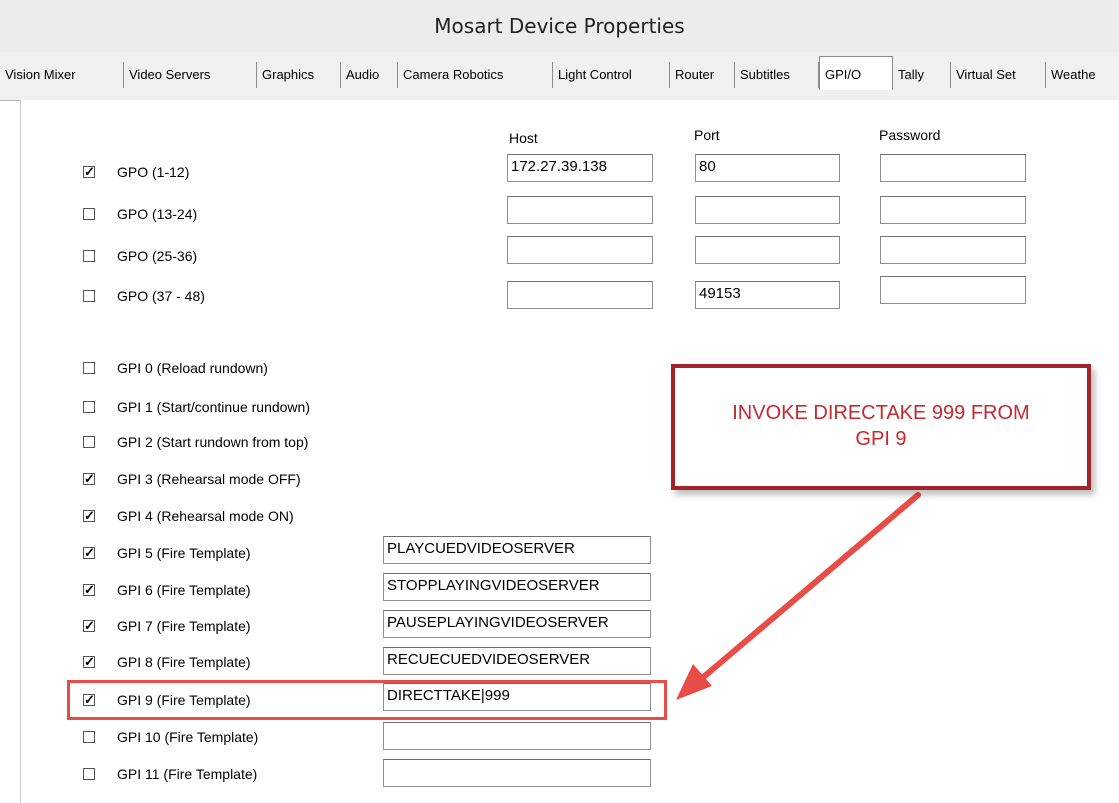 The height and width of the screenshot is (803, 1119). What do you see at coordinates (881, 413) in the screenshot?
I see `callout-line-1: INVOKE DIRECTAKE 999 FROM` at bounding box center [881, 413].